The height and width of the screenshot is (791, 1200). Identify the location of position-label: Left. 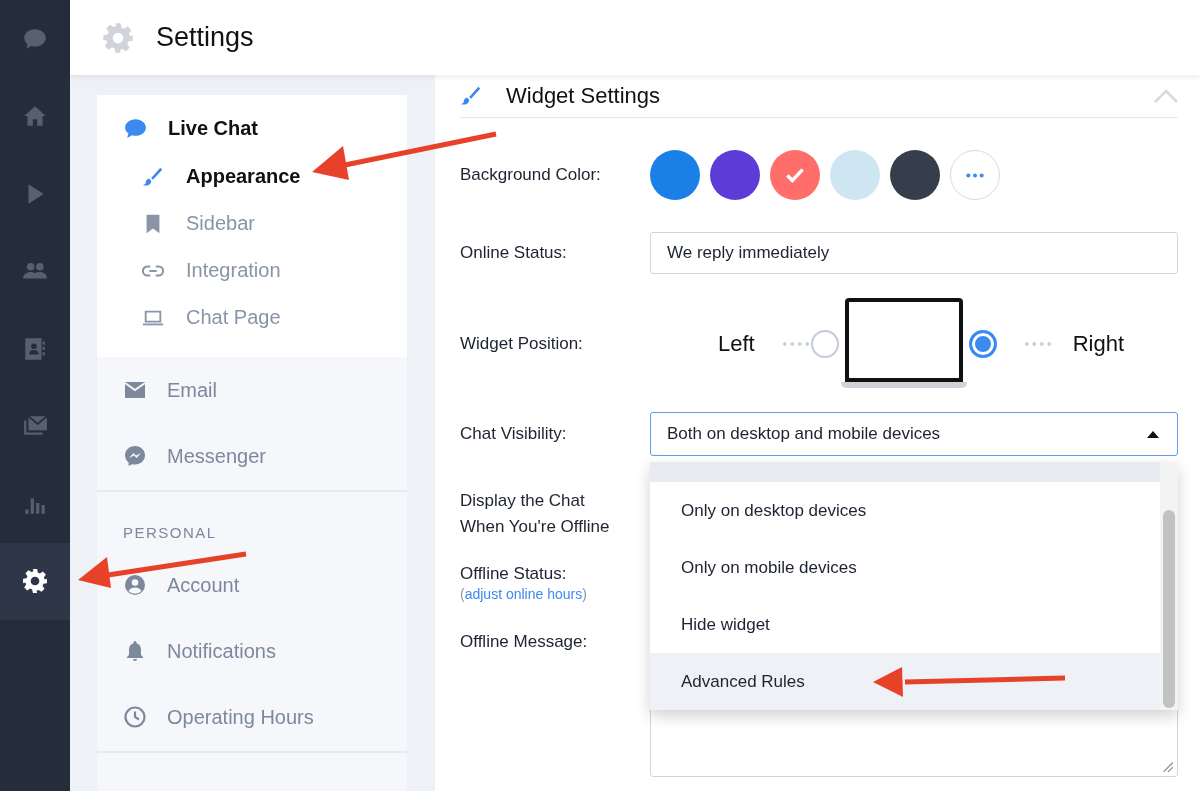
(736, 344).